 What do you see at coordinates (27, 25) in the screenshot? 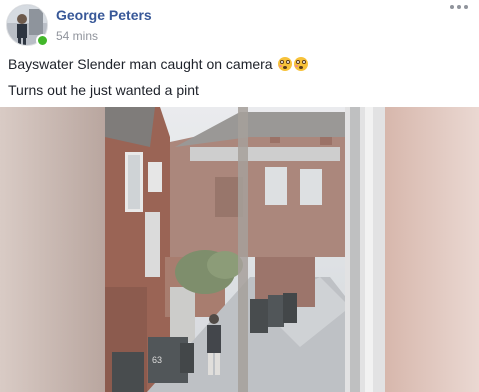
I see `avatar-wrap` at bounding box center [27, 25].